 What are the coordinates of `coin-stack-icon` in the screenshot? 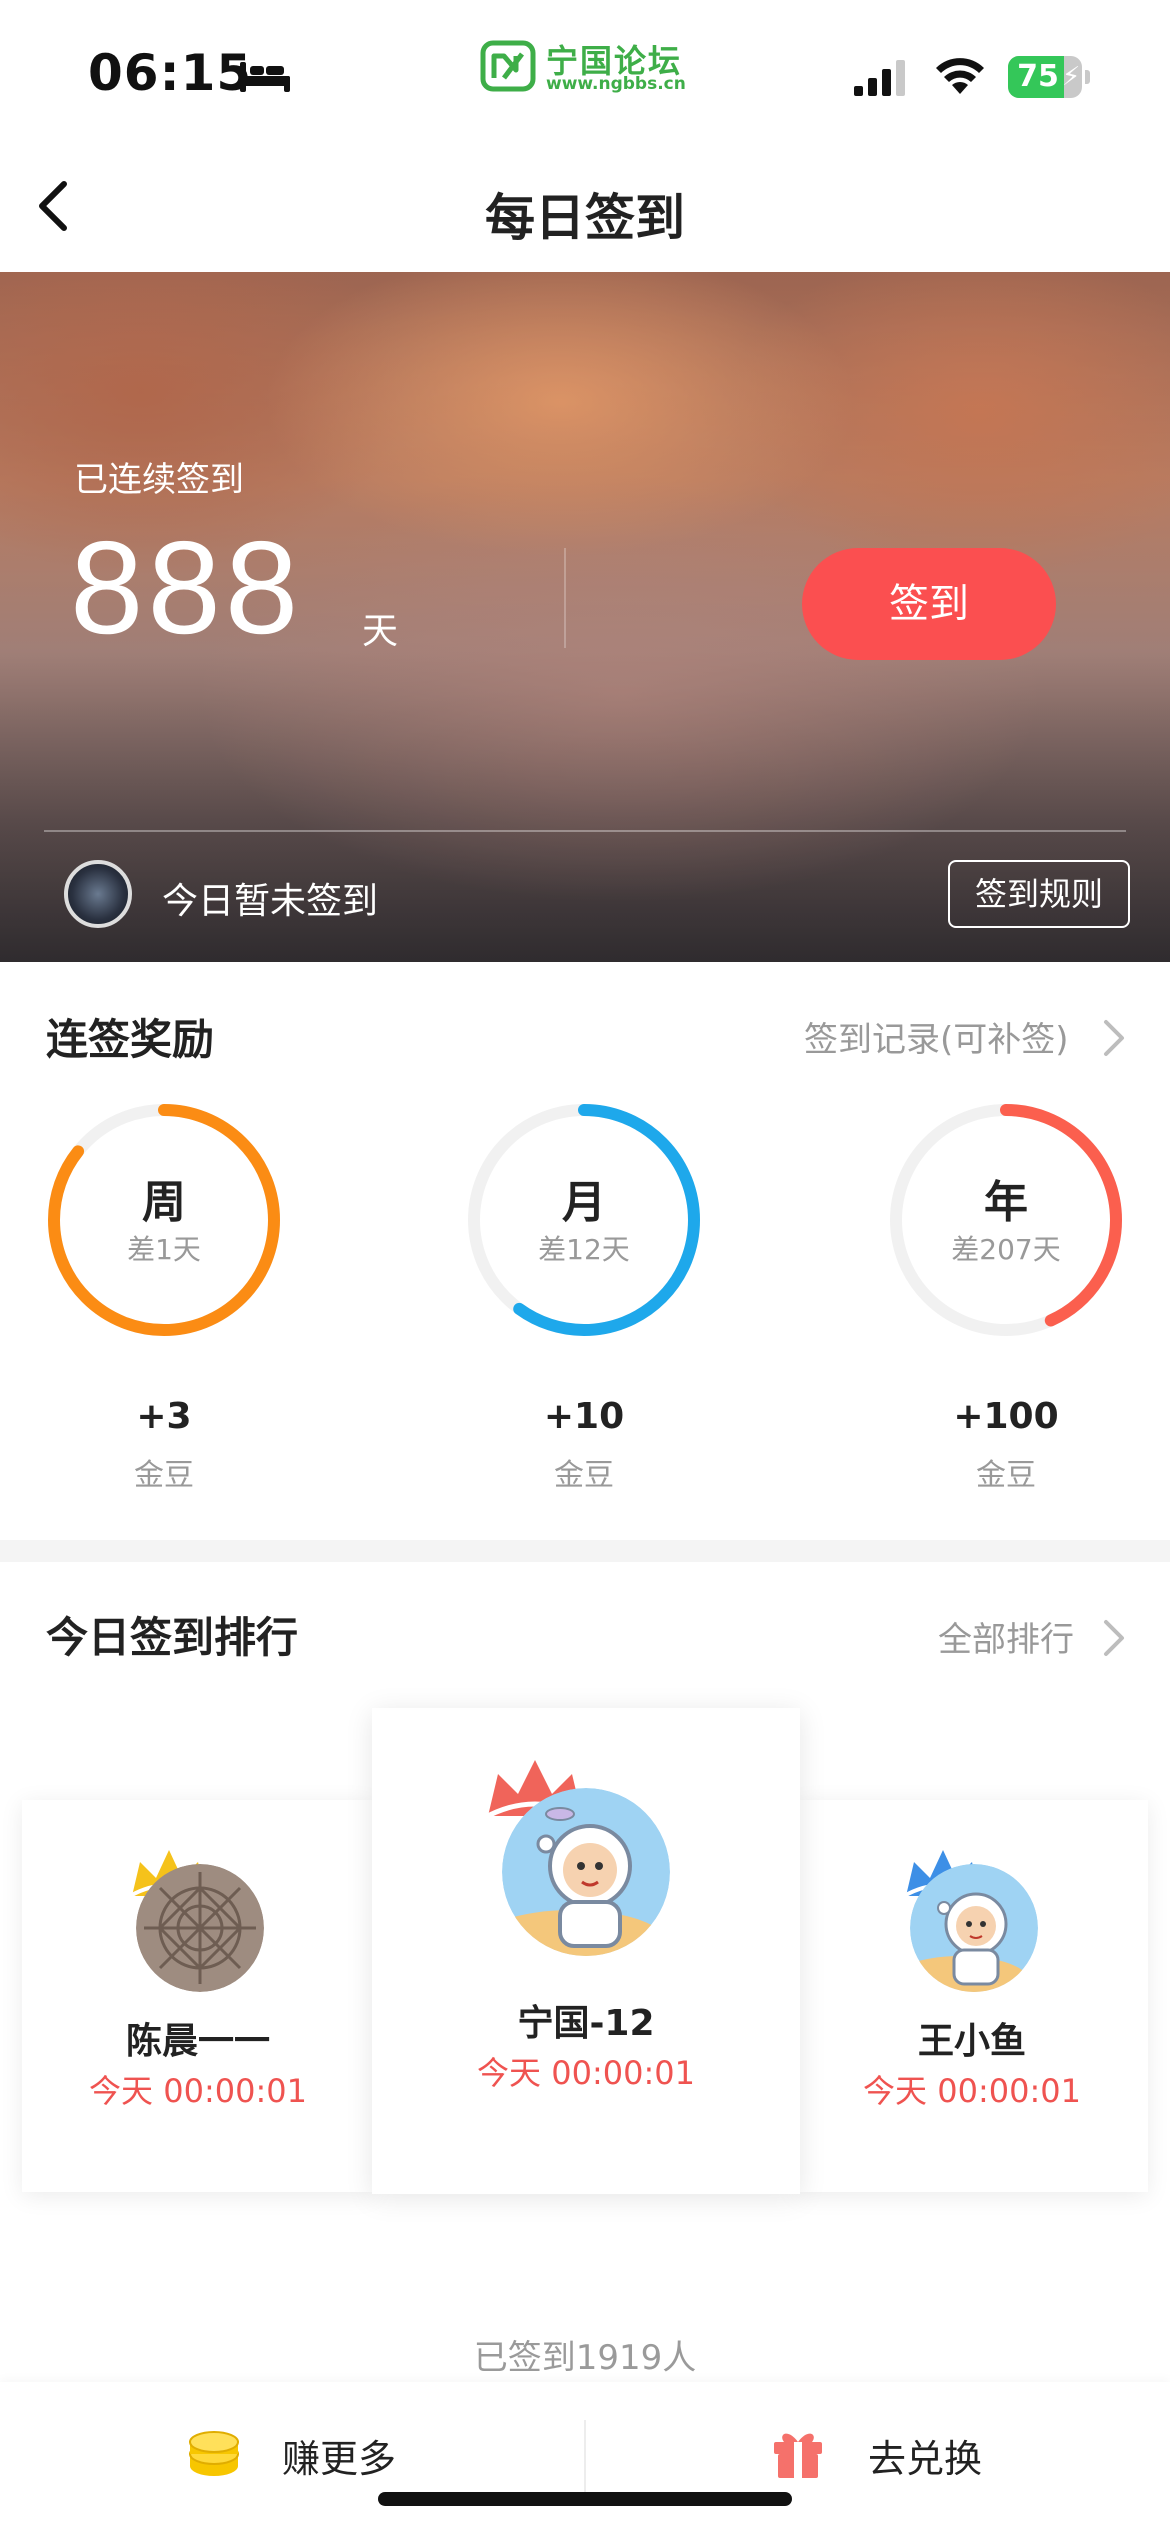 It's located at (214, 2453).